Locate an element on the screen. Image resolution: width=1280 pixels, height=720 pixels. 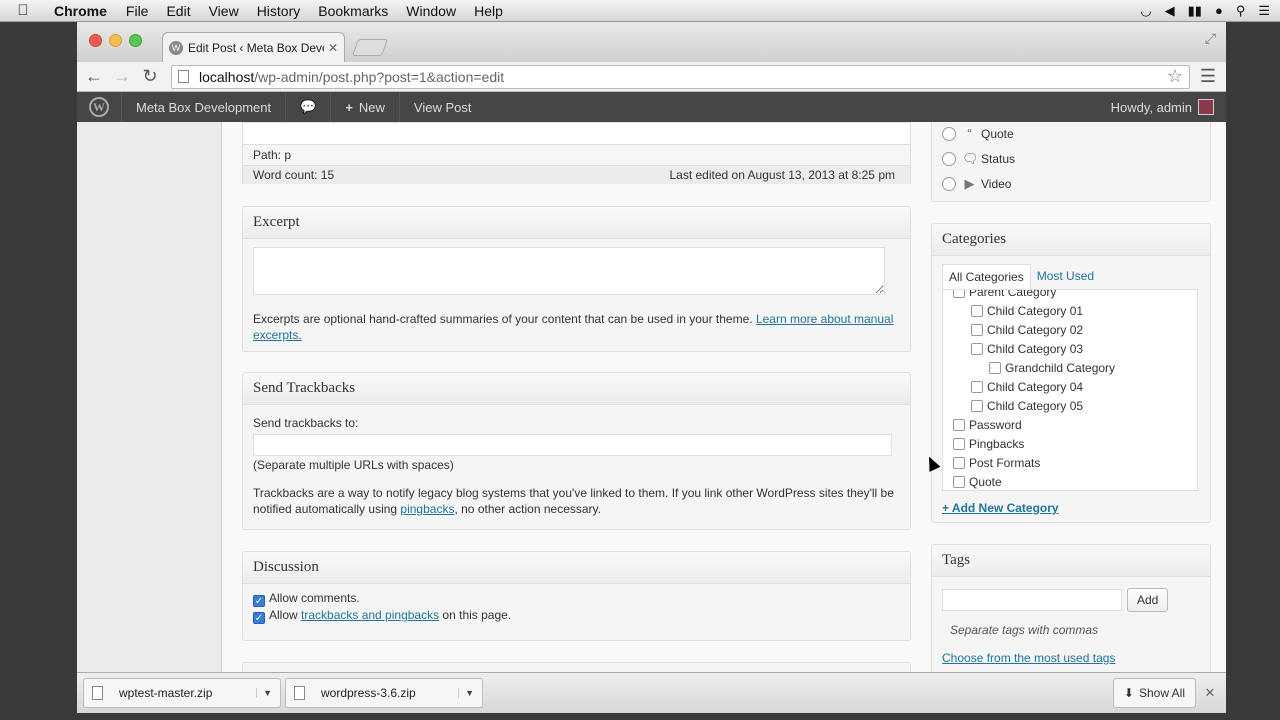
tags-title: Tags is located at coordinates (1071, 561).